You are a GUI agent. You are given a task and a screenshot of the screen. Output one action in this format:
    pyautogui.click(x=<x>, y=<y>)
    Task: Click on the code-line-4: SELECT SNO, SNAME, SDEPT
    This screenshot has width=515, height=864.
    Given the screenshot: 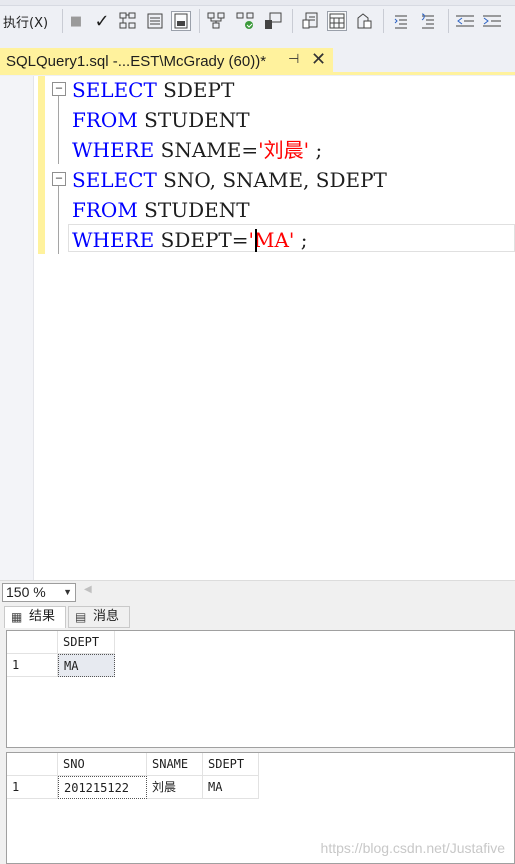 What is the action you would take?
    pyautogui.click(x=229, y=180)
    